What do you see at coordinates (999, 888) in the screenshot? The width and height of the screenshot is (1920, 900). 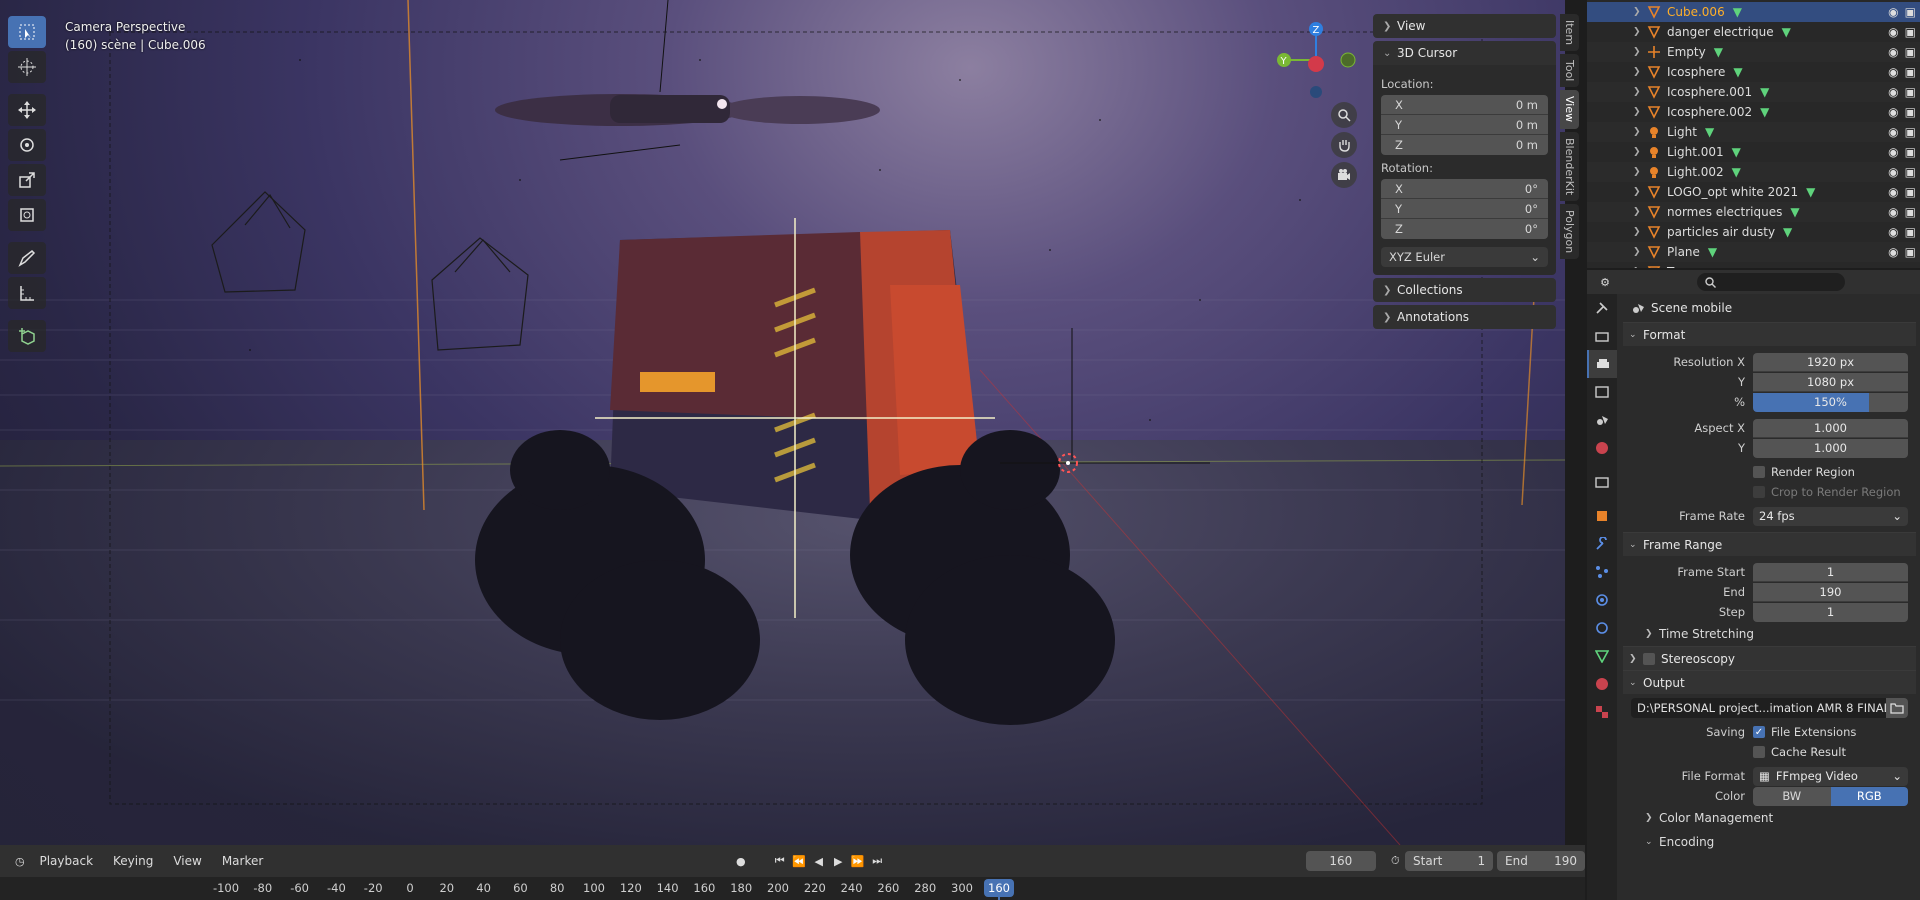 I see `playhead: 160` at bounding box center [999, 888].